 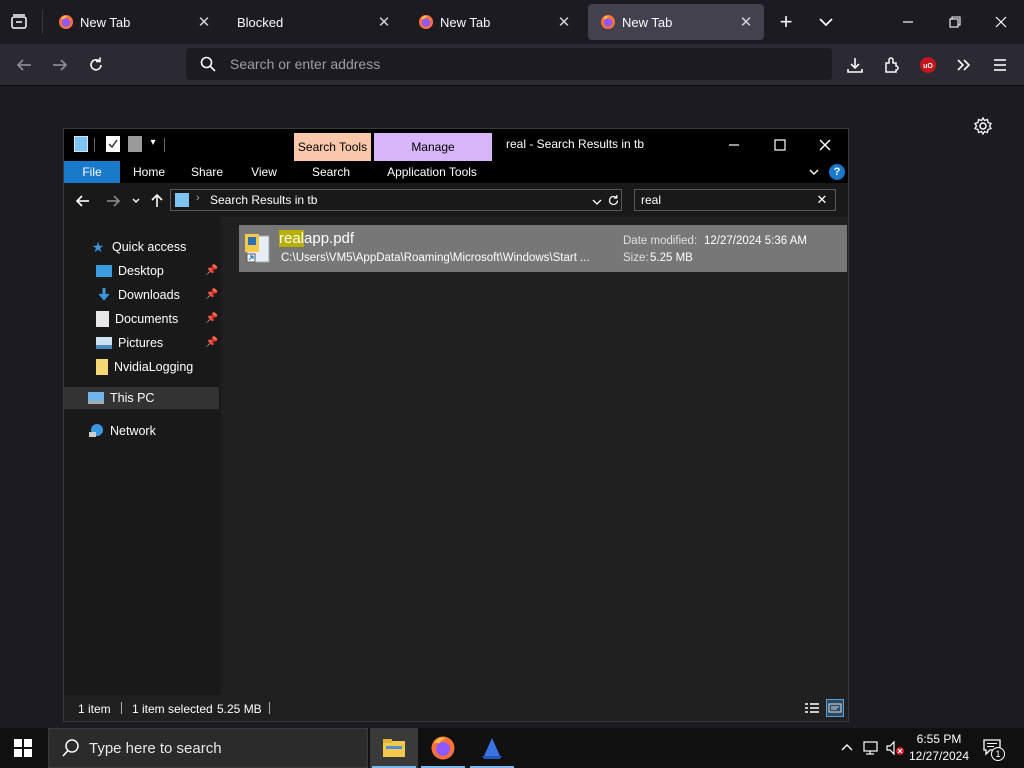 What do you see at coordinates (492, 748) in the screenshot?
I see `taskbar-app-sail` at bounding box center [492, 748].